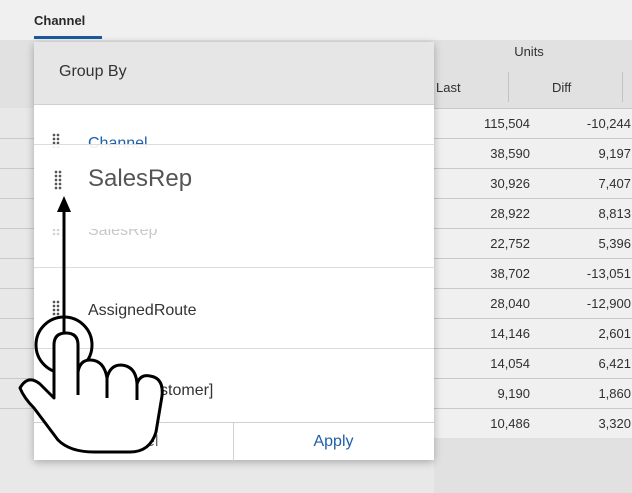  I want to click on group-item-name-customer: Name [Customer], so click(234, 392).